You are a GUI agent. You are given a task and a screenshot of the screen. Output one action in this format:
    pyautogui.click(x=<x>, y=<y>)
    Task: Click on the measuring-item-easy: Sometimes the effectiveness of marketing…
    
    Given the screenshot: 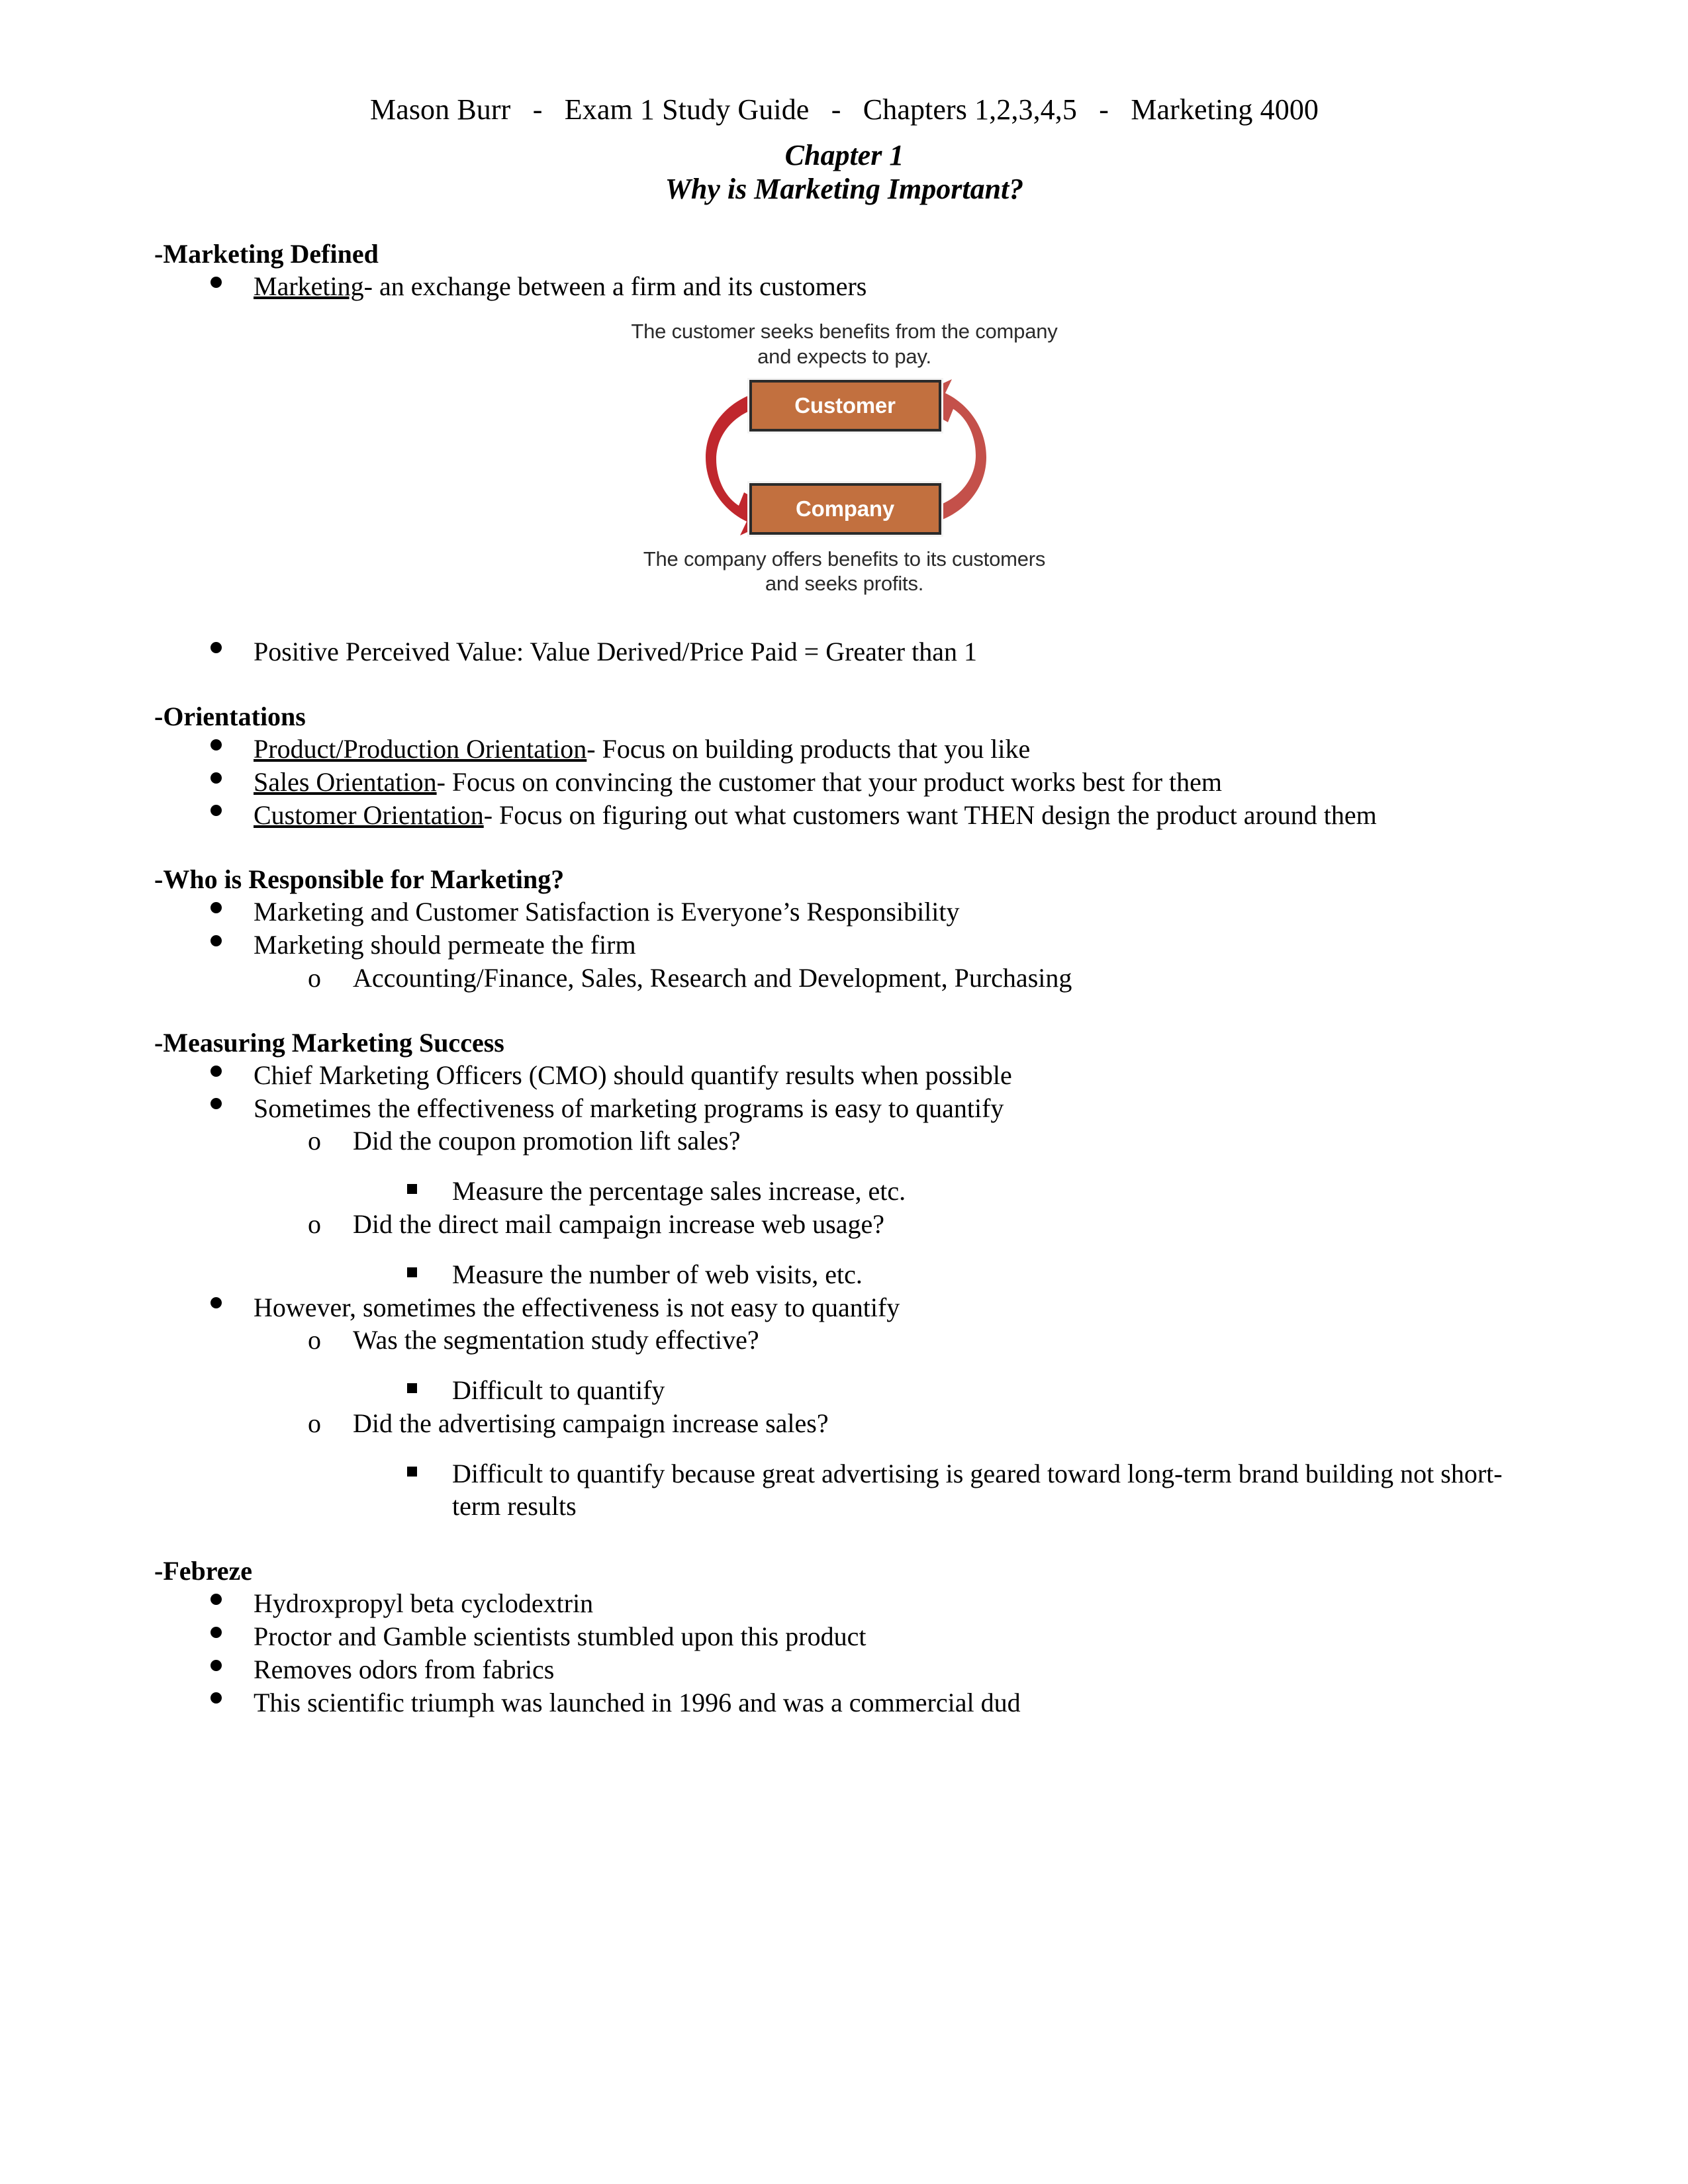 What is the action you would take?
    pyautogui.click(x=629, y=1108)
    